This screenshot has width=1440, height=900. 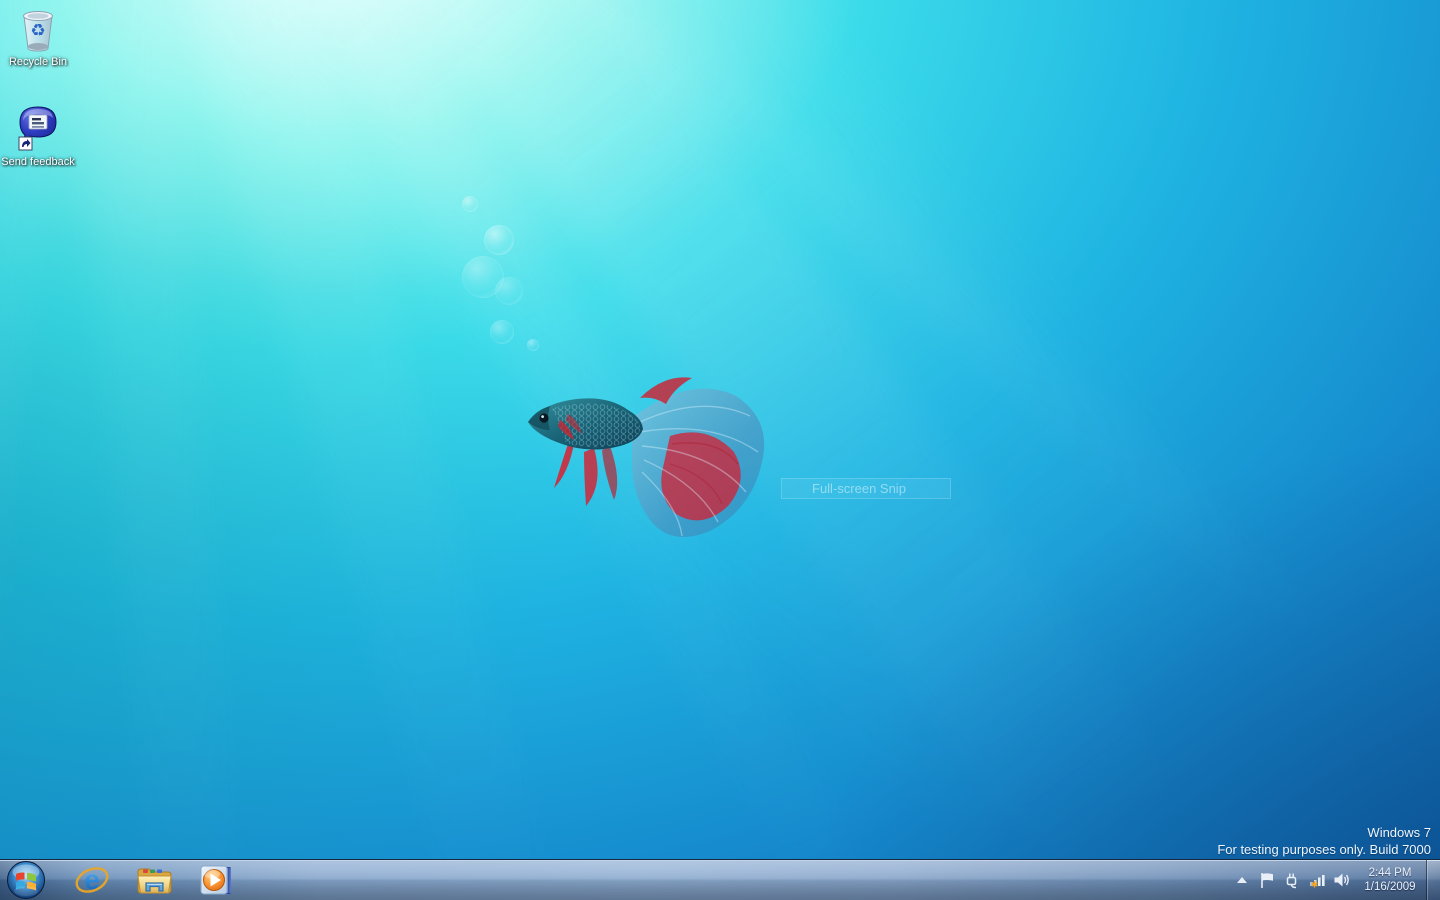 I want to click on start-button, so click(x=26, y=880).